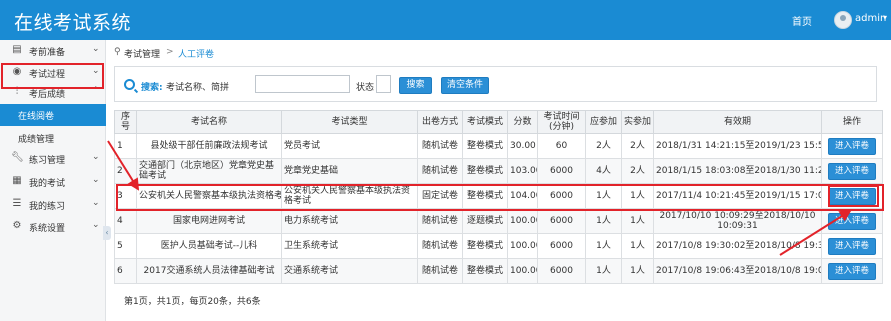 The height and width of the screenshot is (321, 891). Describe the element at coordinates (17, 203) in the screenshot. I see `list-icon: ☰` at that location.